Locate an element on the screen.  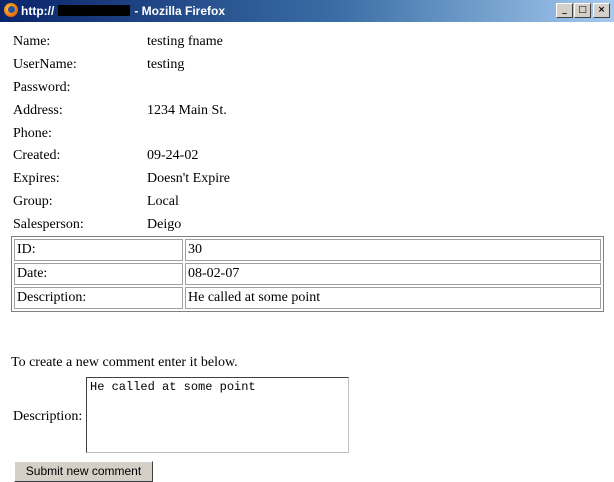
detail-label: Group: is located at coordinates (33, 202).